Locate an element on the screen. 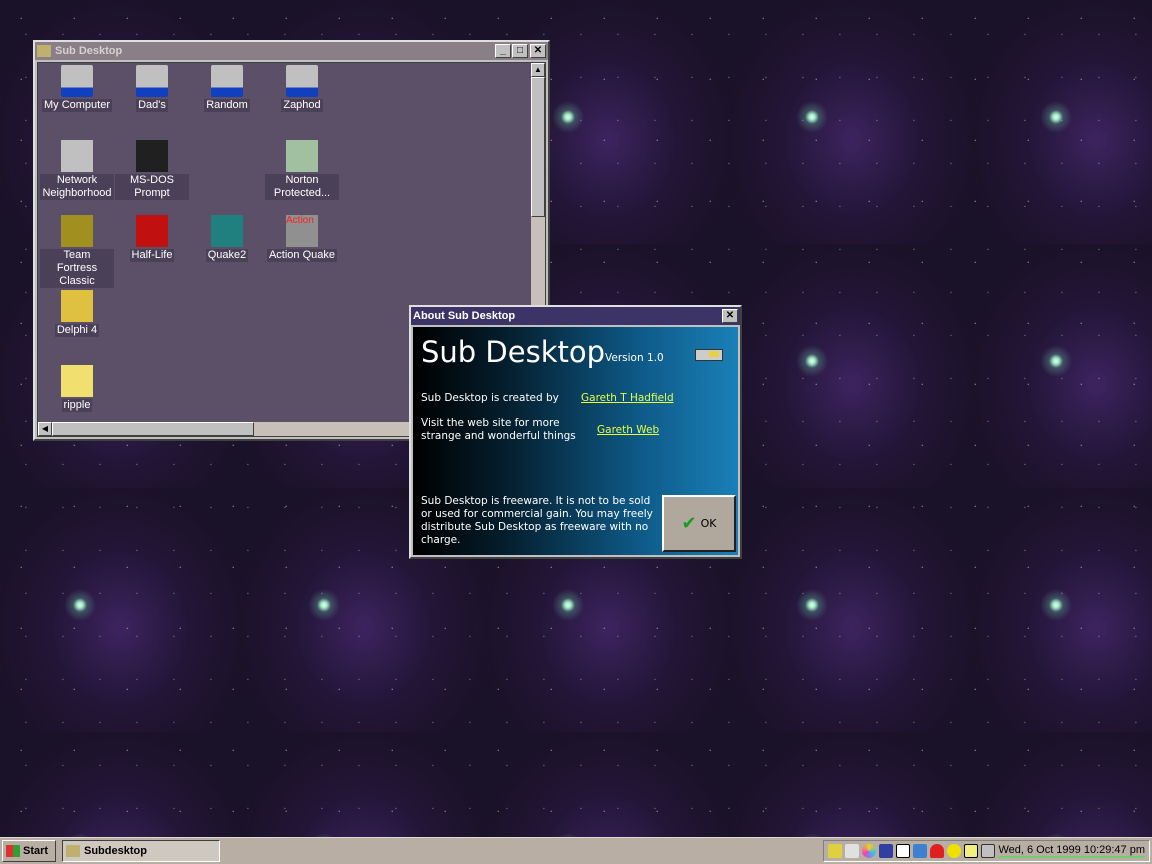 The image size is (1152, 864). flag-icon is located at coordinates (903, 851).